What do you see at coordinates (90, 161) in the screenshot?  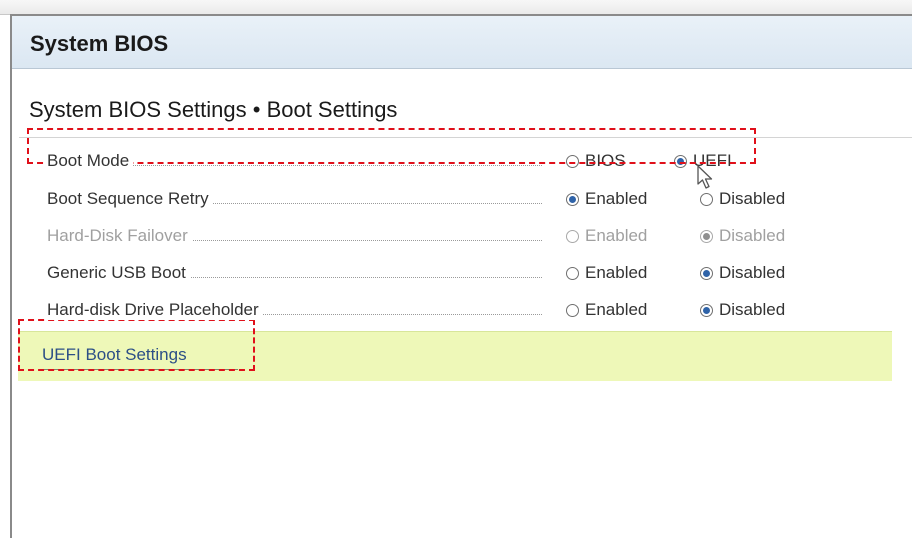 I see `setting-label: Boot Mode` at bounding box center [90, 161].